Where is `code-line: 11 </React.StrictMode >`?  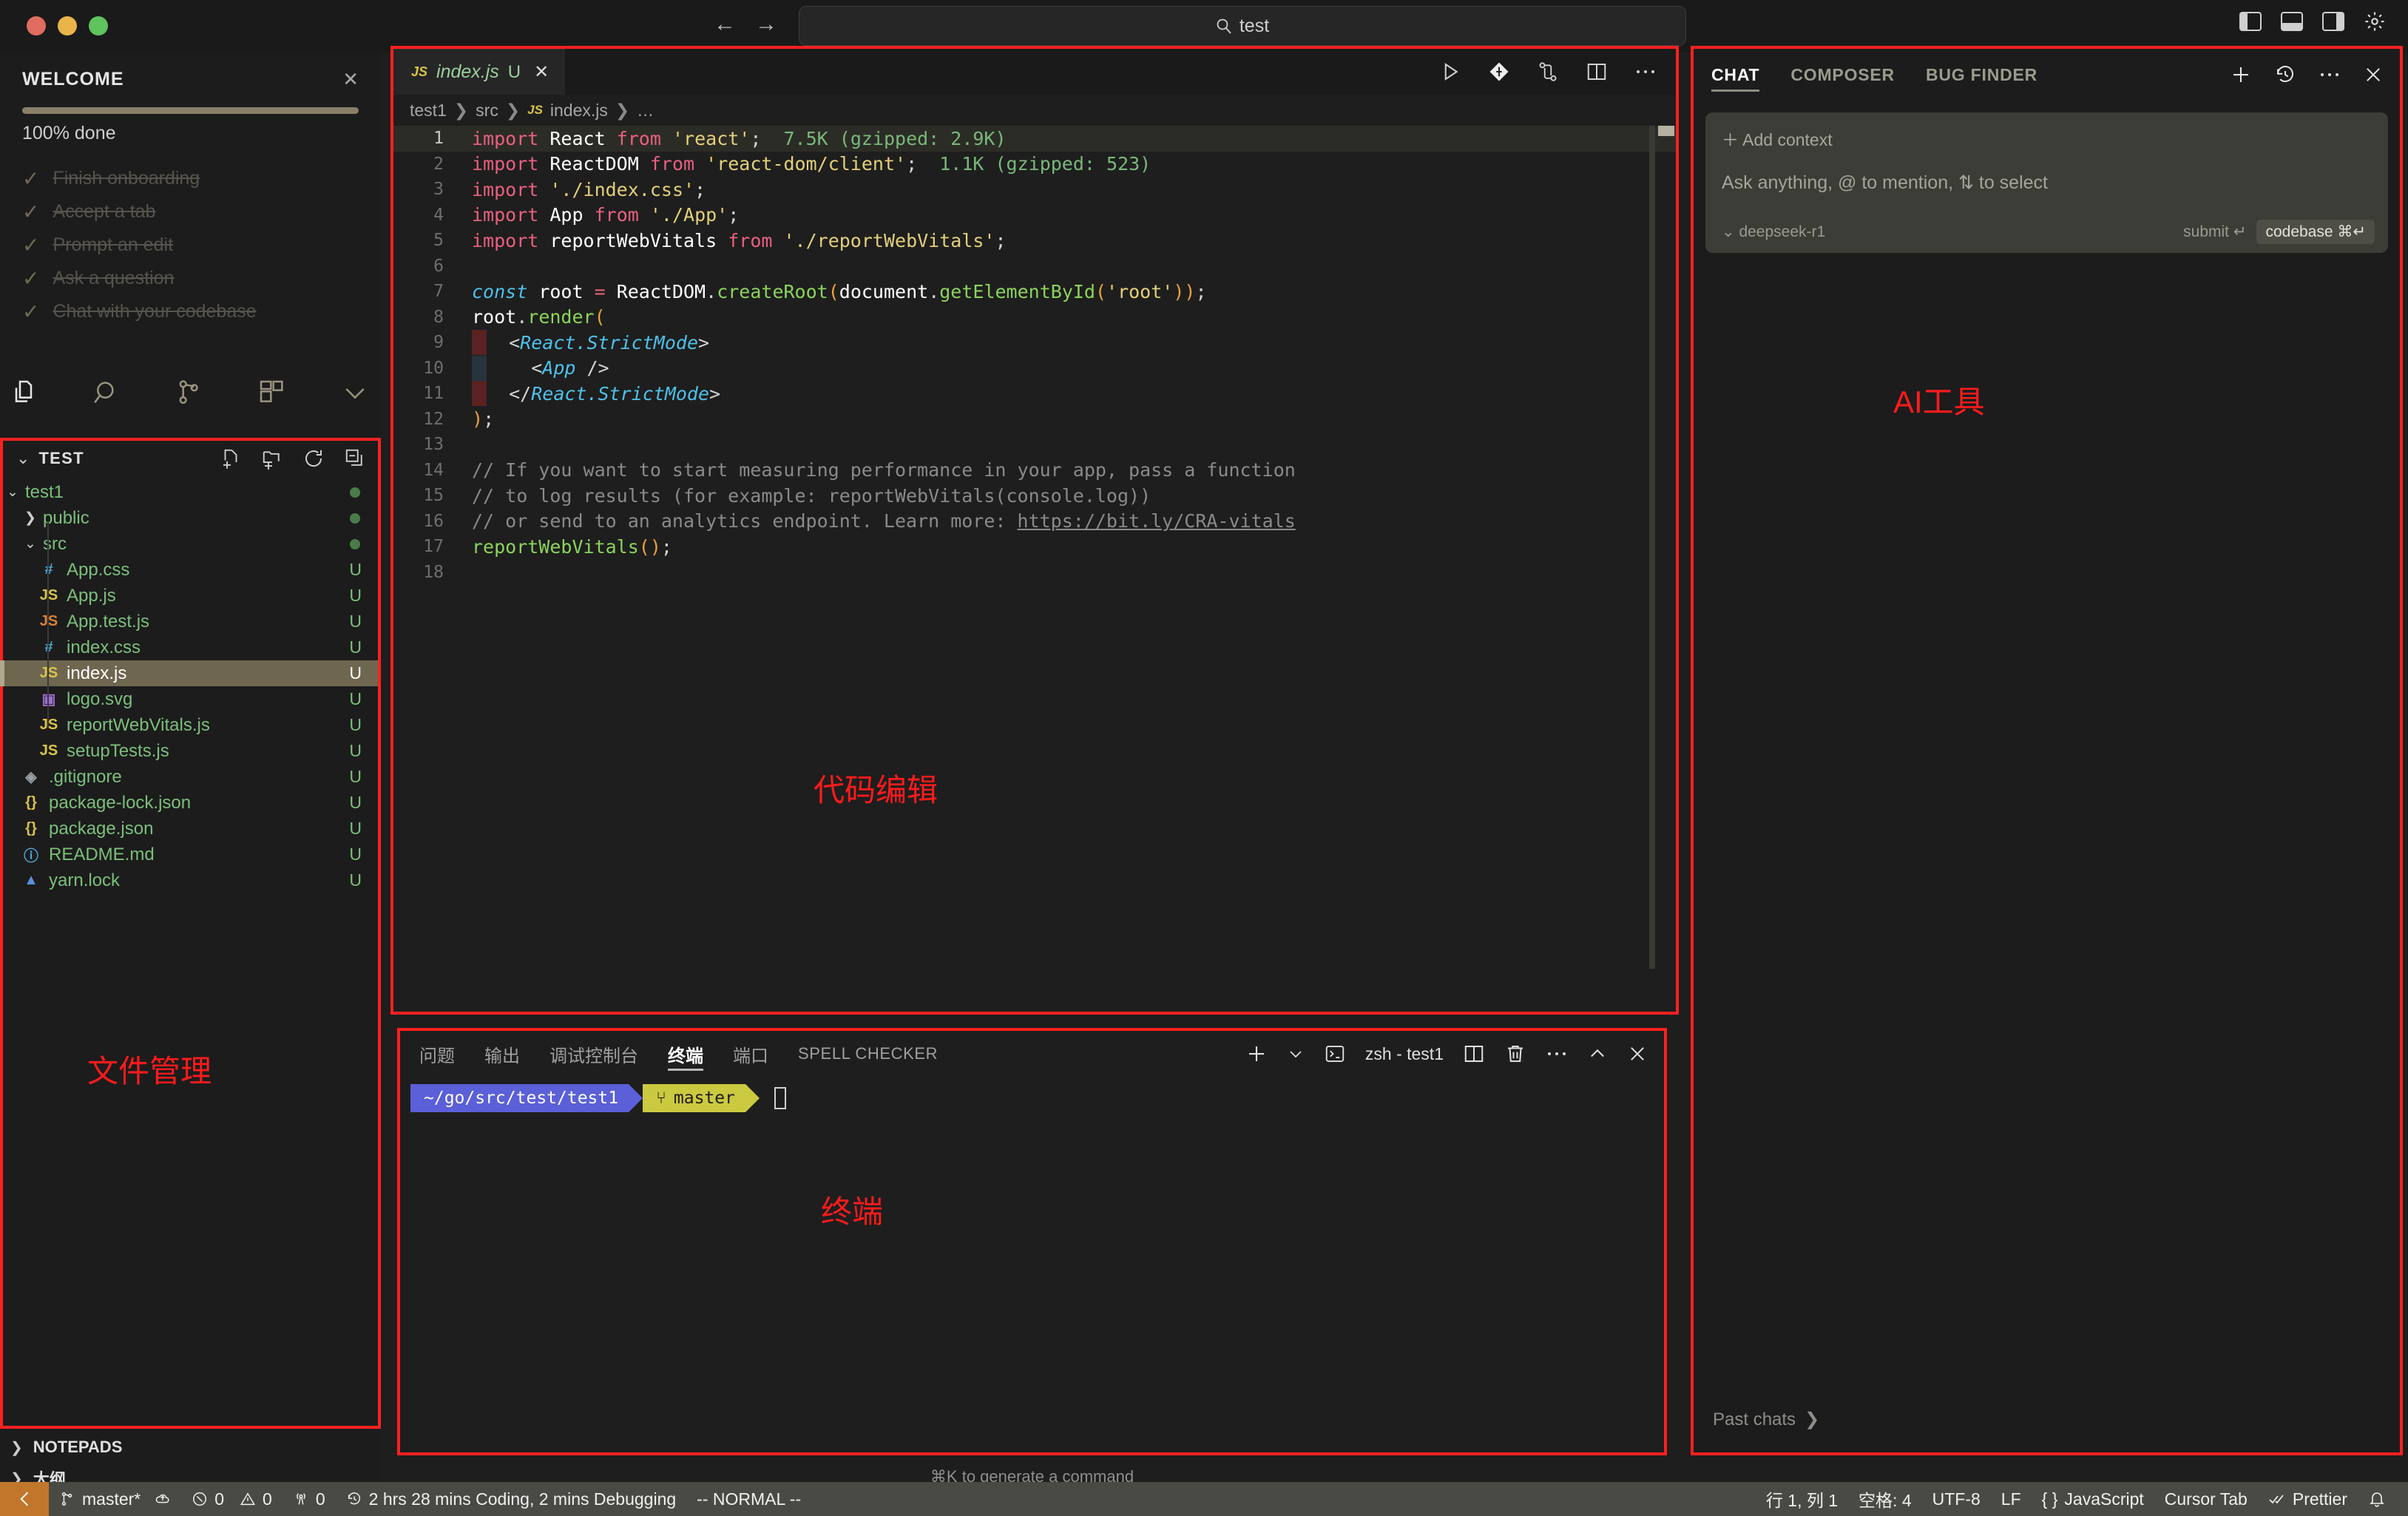 code-line: 11 </React.StrictMode > is located at coordinates (1034, 394).